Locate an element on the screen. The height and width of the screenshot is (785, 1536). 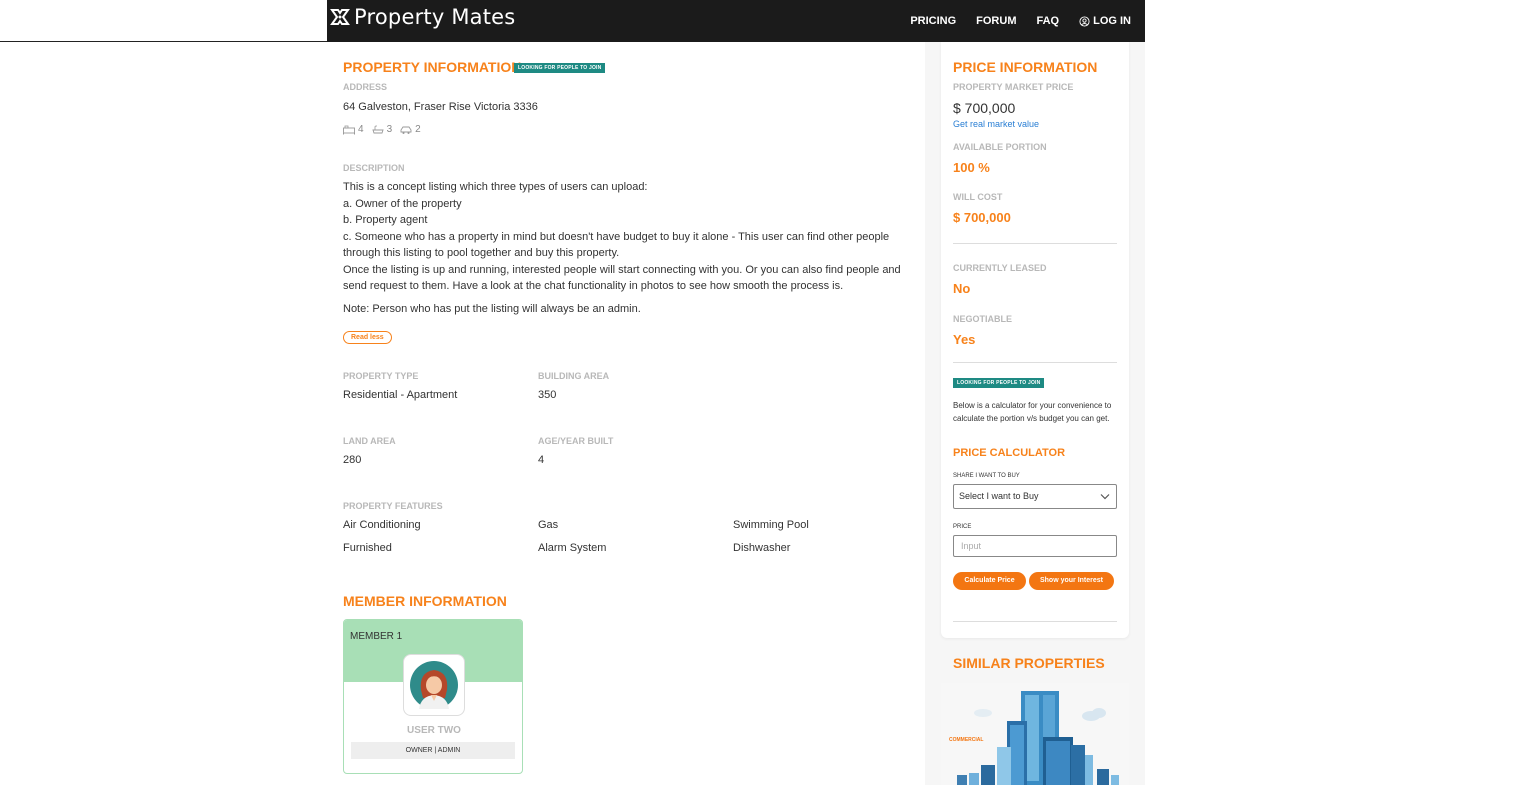
nav-pricing-link: PRICING is located at coordinates (933, 21).